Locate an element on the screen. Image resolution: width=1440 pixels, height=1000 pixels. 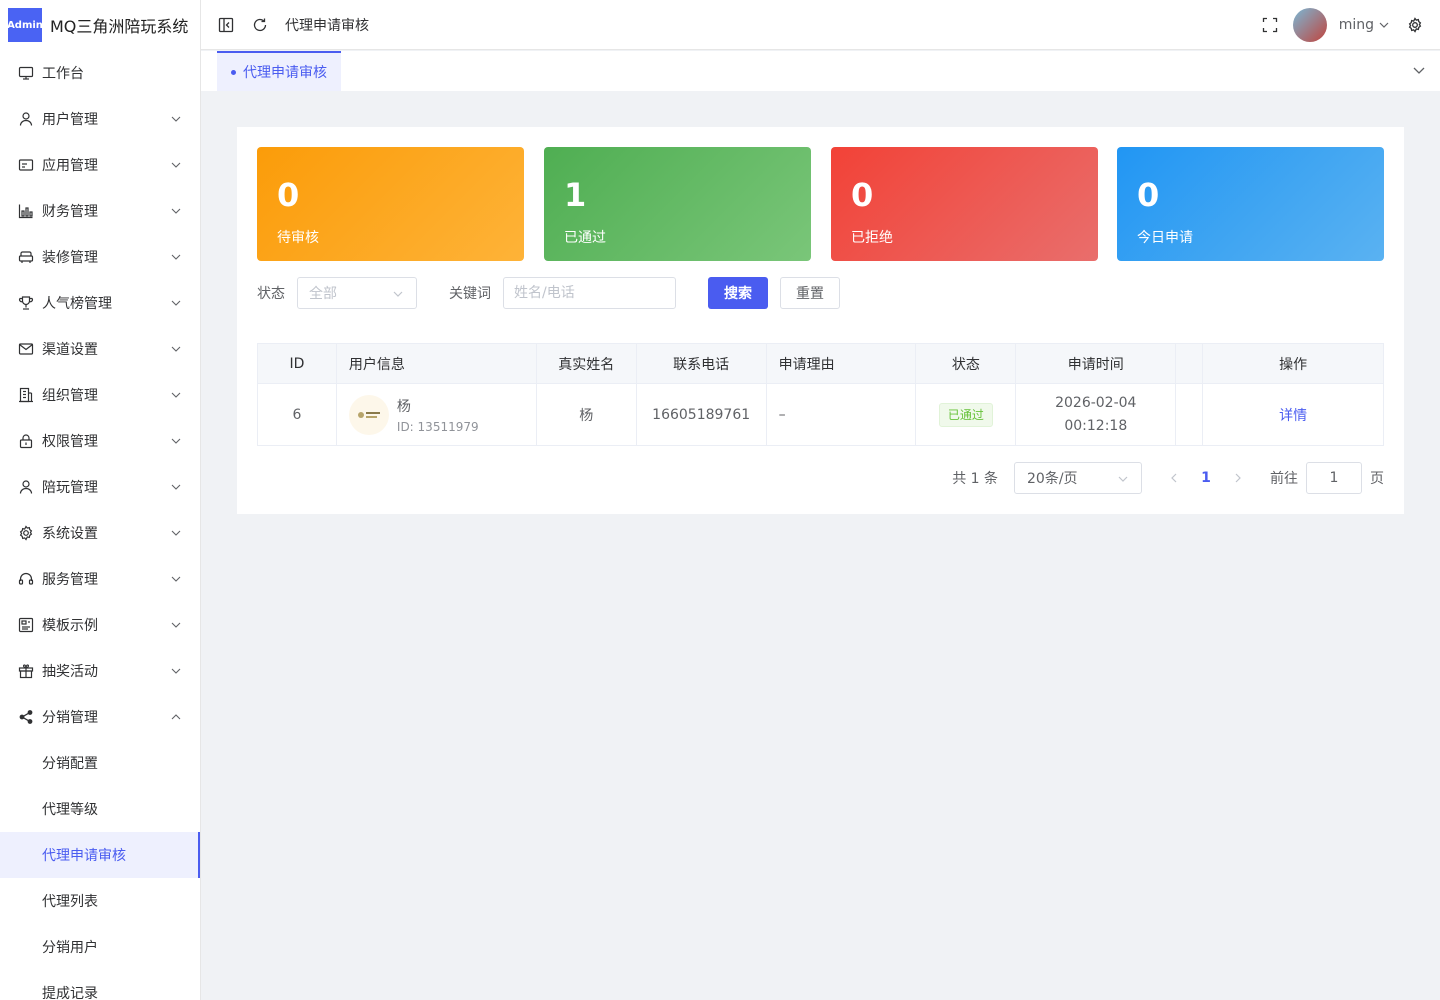
col-spacer is located at coordinates (1189, 363).